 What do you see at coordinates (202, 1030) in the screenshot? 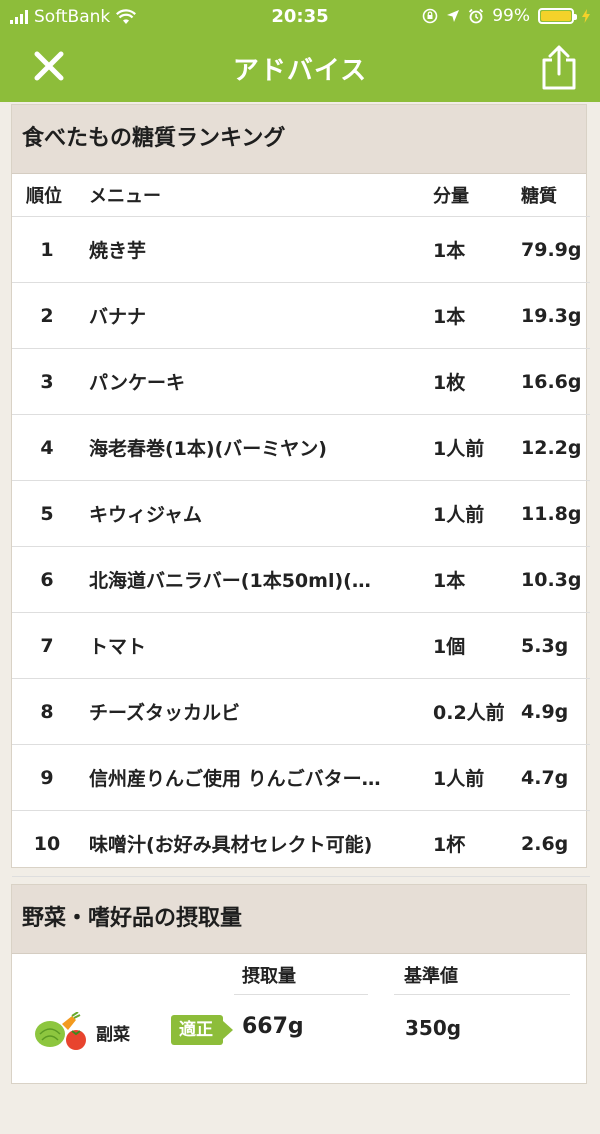
I see `status-badge: 適正` at bounding box center [202, 1030].